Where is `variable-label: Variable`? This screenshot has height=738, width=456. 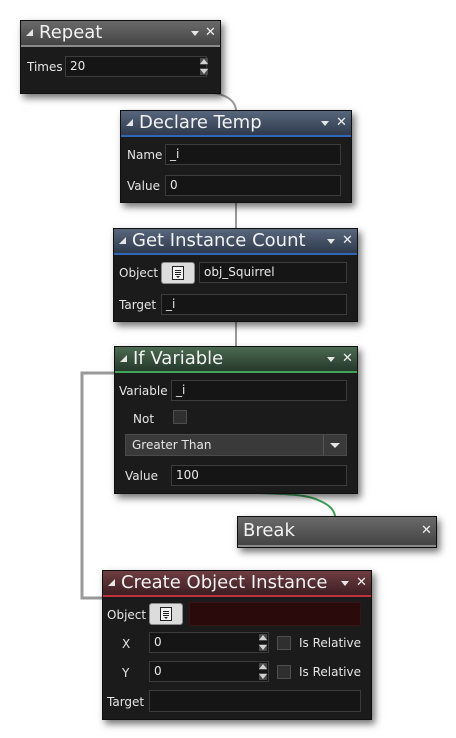 variable-label: Variable is located at coordinates (143, 391).